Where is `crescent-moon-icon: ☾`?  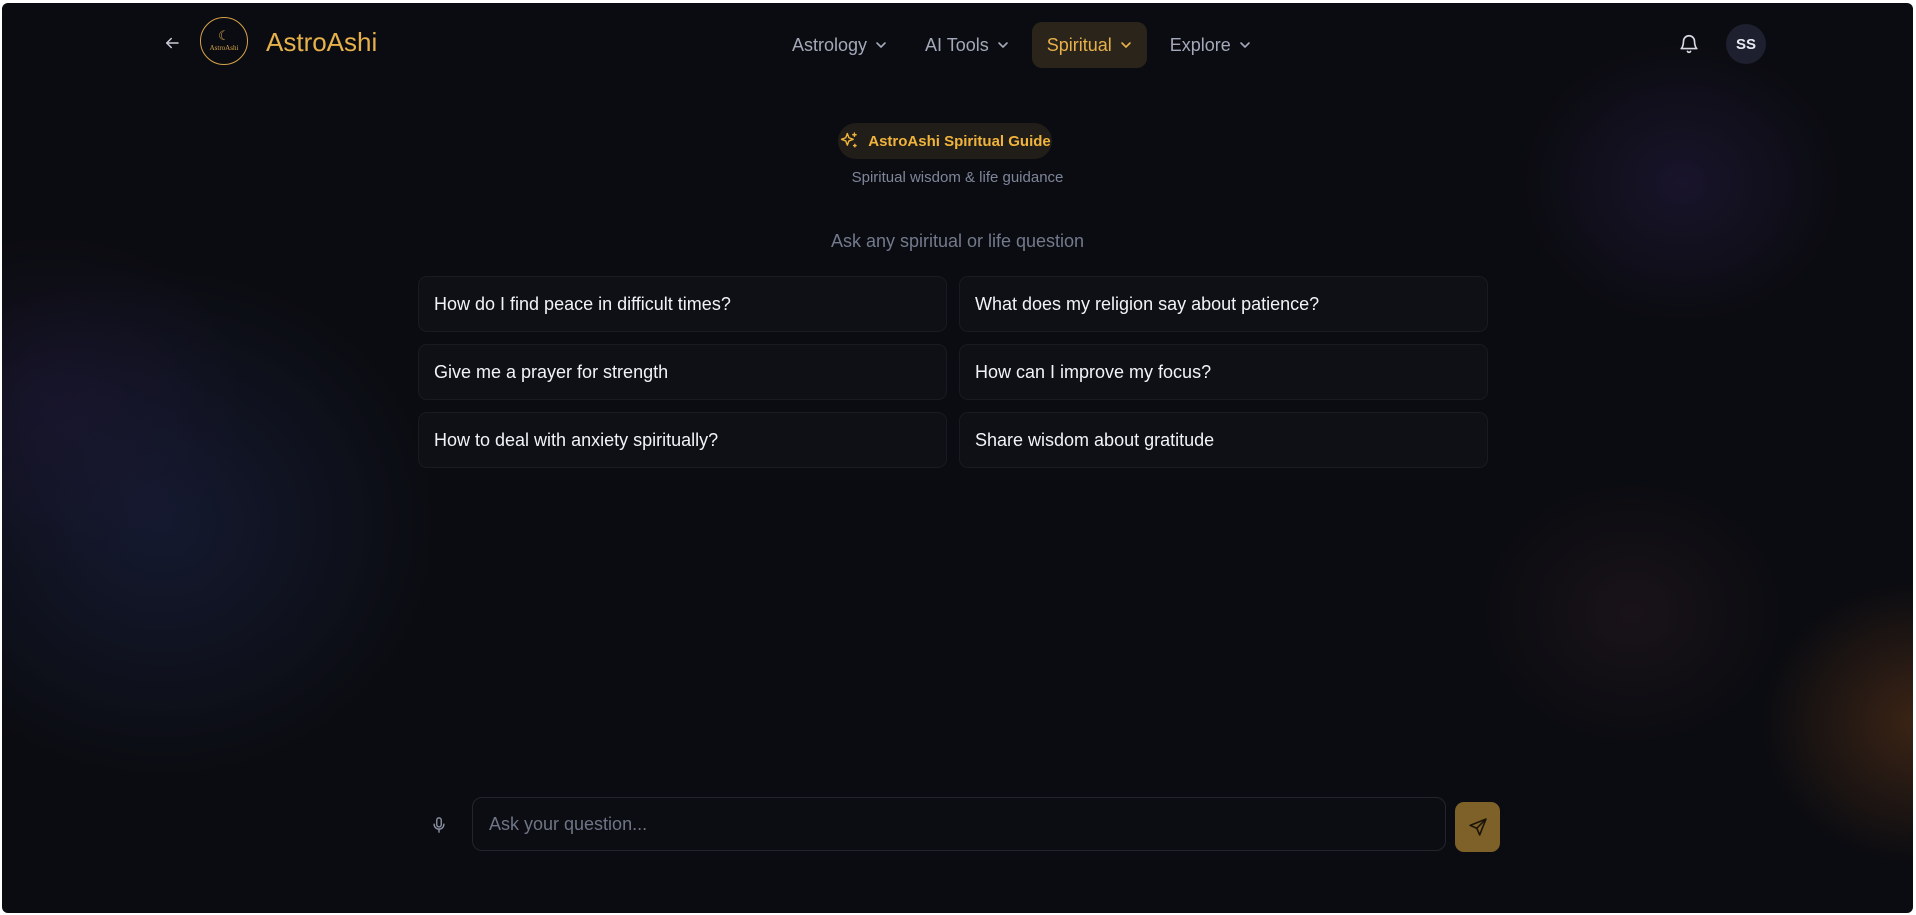 crescent-moon-icon: ☾ is located at coordinates (224, 36).